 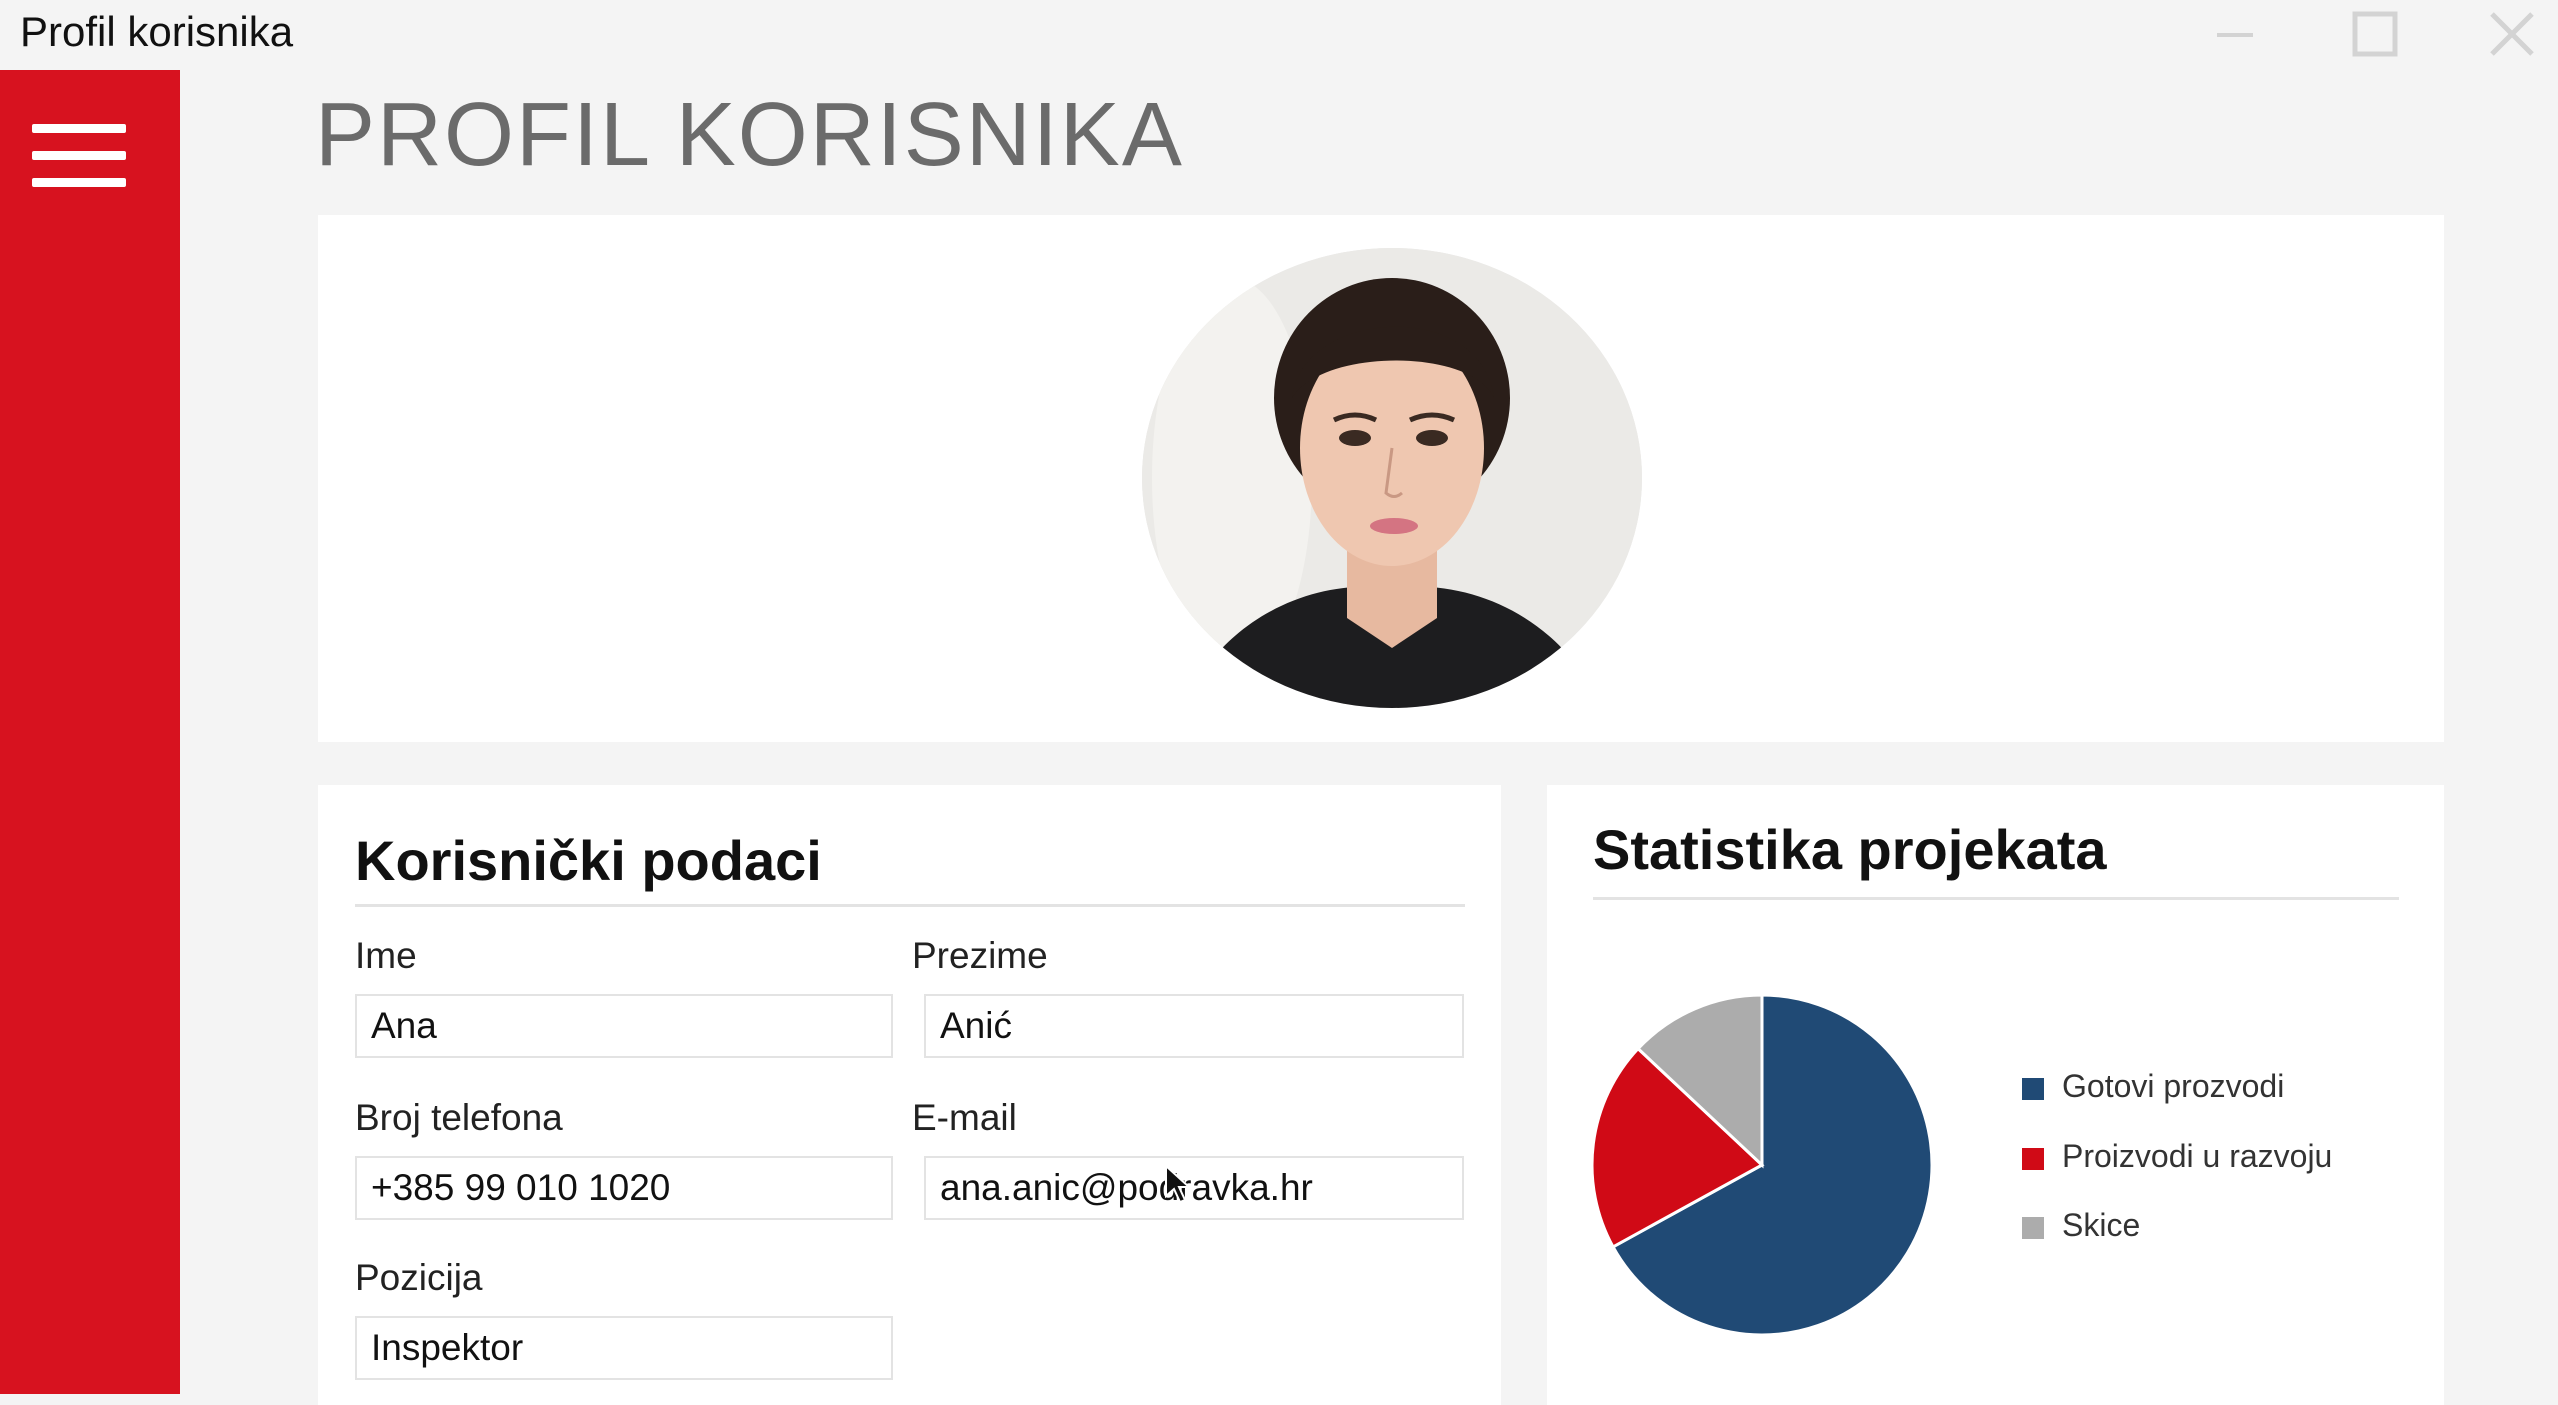 I want to click on phone-field, so click(x=624, y=1188).